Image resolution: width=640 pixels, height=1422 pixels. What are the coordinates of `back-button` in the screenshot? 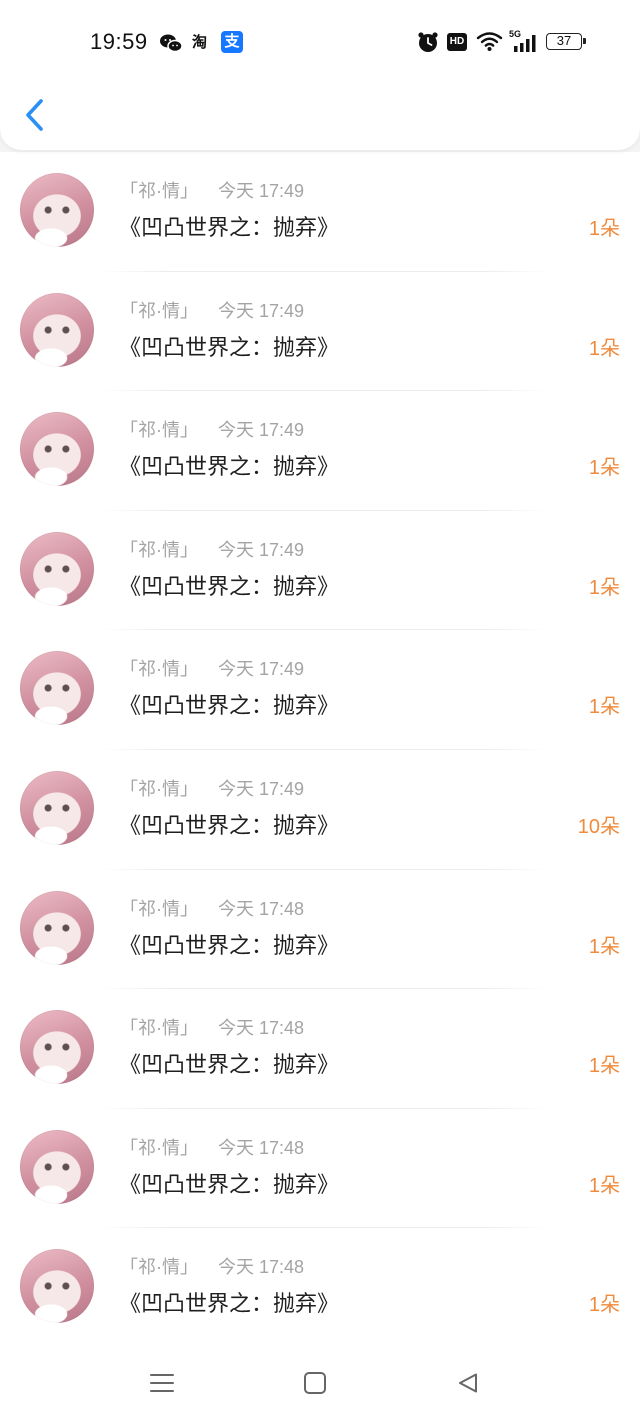 It's located at (35, 115).